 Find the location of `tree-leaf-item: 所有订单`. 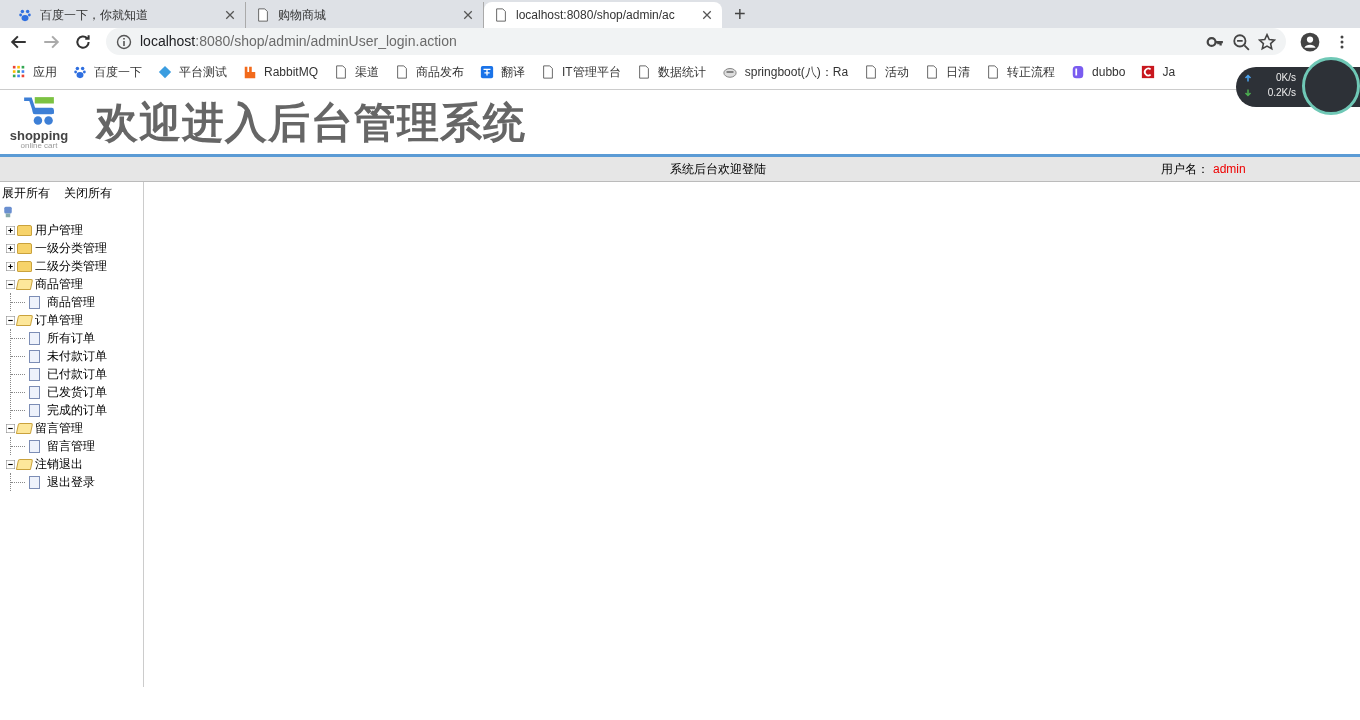

tree-leaf-item: 所有订单 is located at coordinates (71, 338).